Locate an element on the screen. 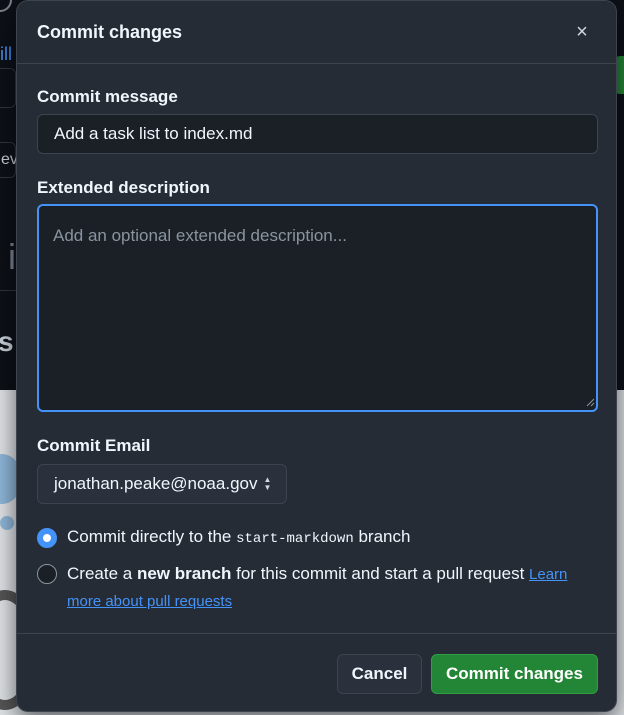 The image size is (624, 715). select-arrows-icon: ▲ ▼ is located at coordinates (267, 483).